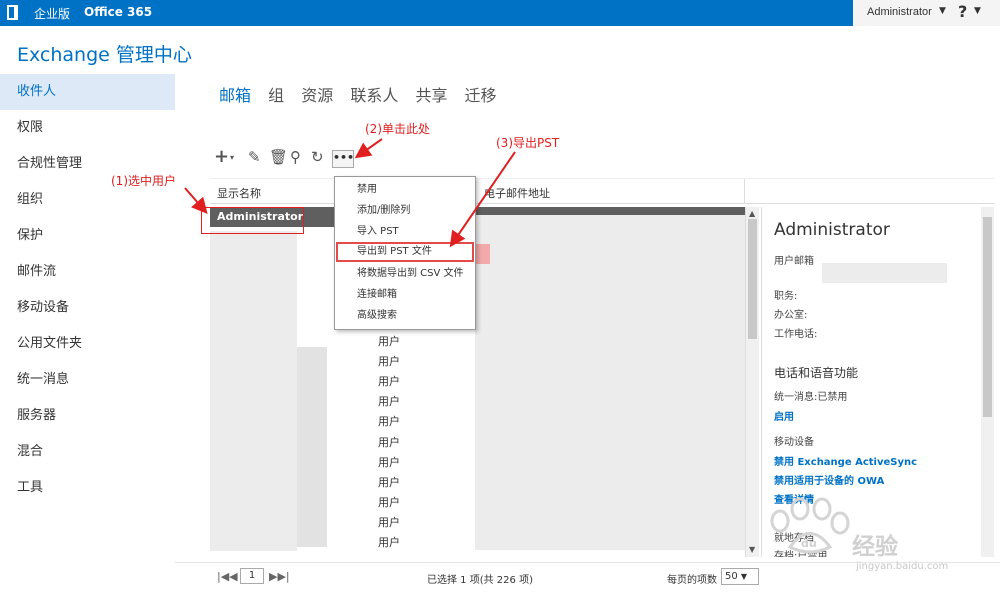  Describe the element at coordinates (875, 547) in the screenshot. I see `watermark-text: 经验` at that location.